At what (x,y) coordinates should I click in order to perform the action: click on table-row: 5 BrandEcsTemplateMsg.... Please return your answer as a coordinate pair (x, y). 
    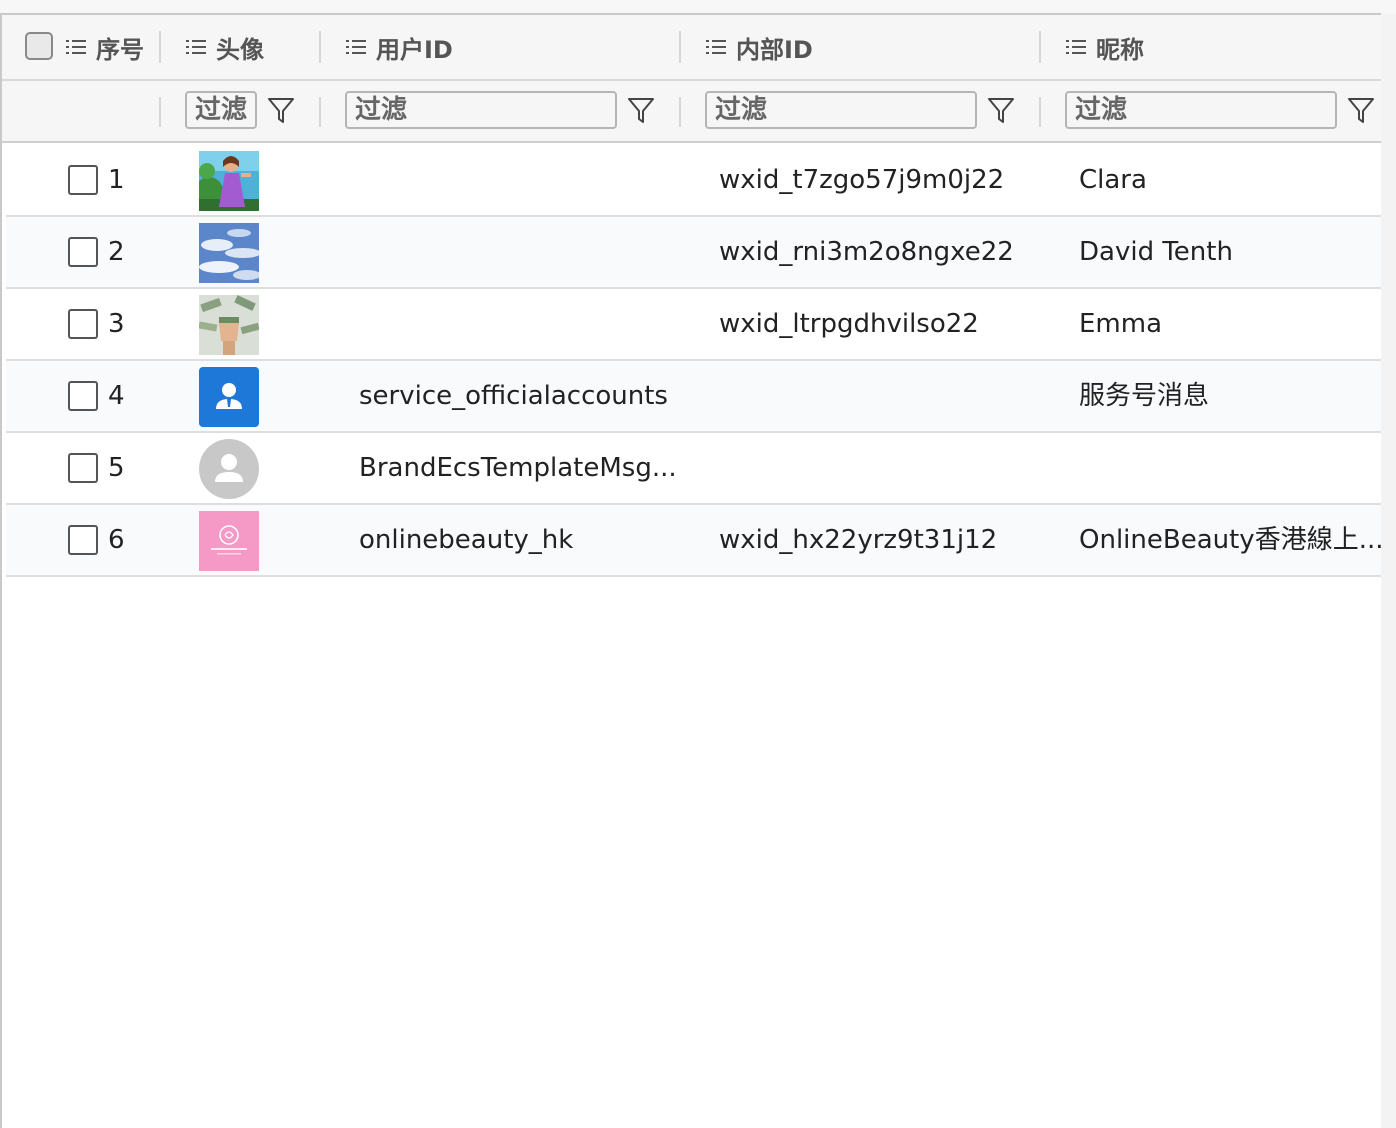
    Looking at the image, I should click on (693, 469).